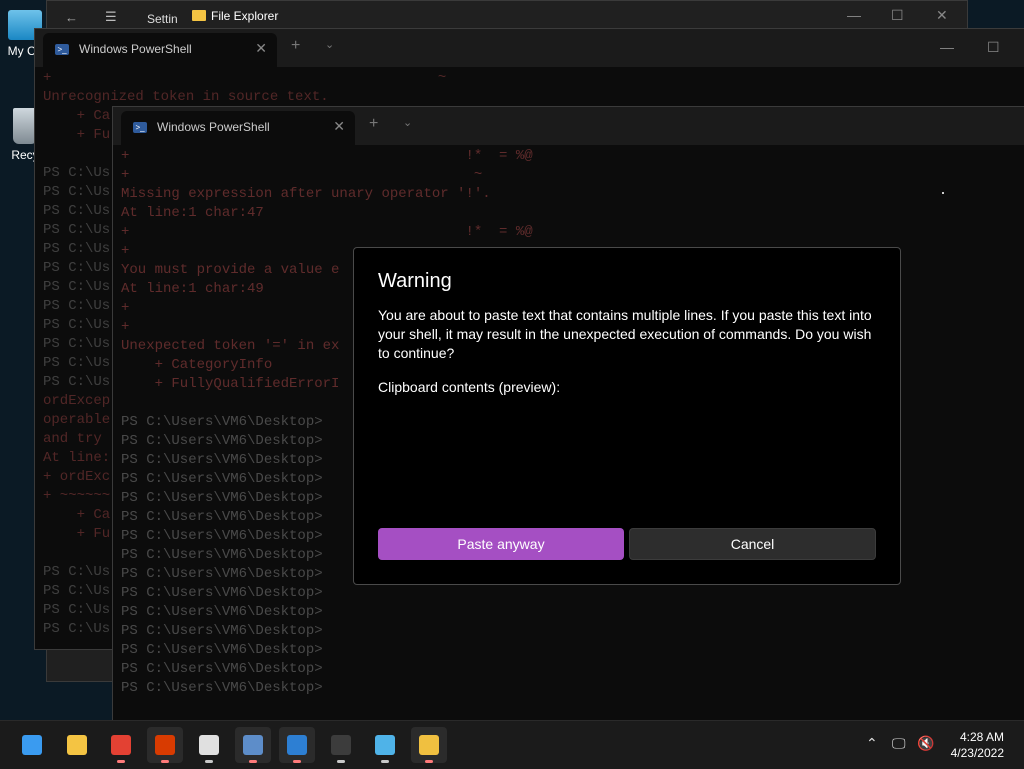  I want to click on terminal-icon, so click(341, 745).